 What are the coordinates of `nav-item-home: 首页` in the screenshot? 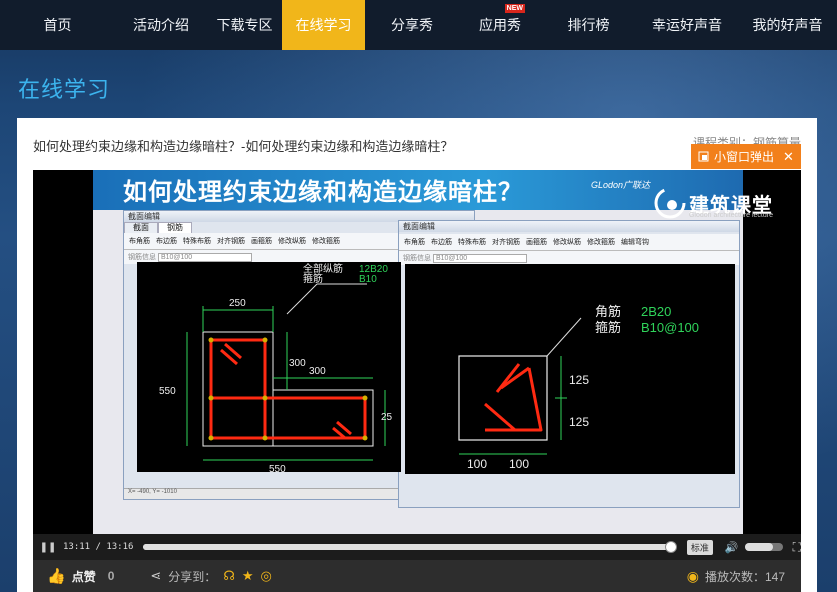 It's located at (57, 25).